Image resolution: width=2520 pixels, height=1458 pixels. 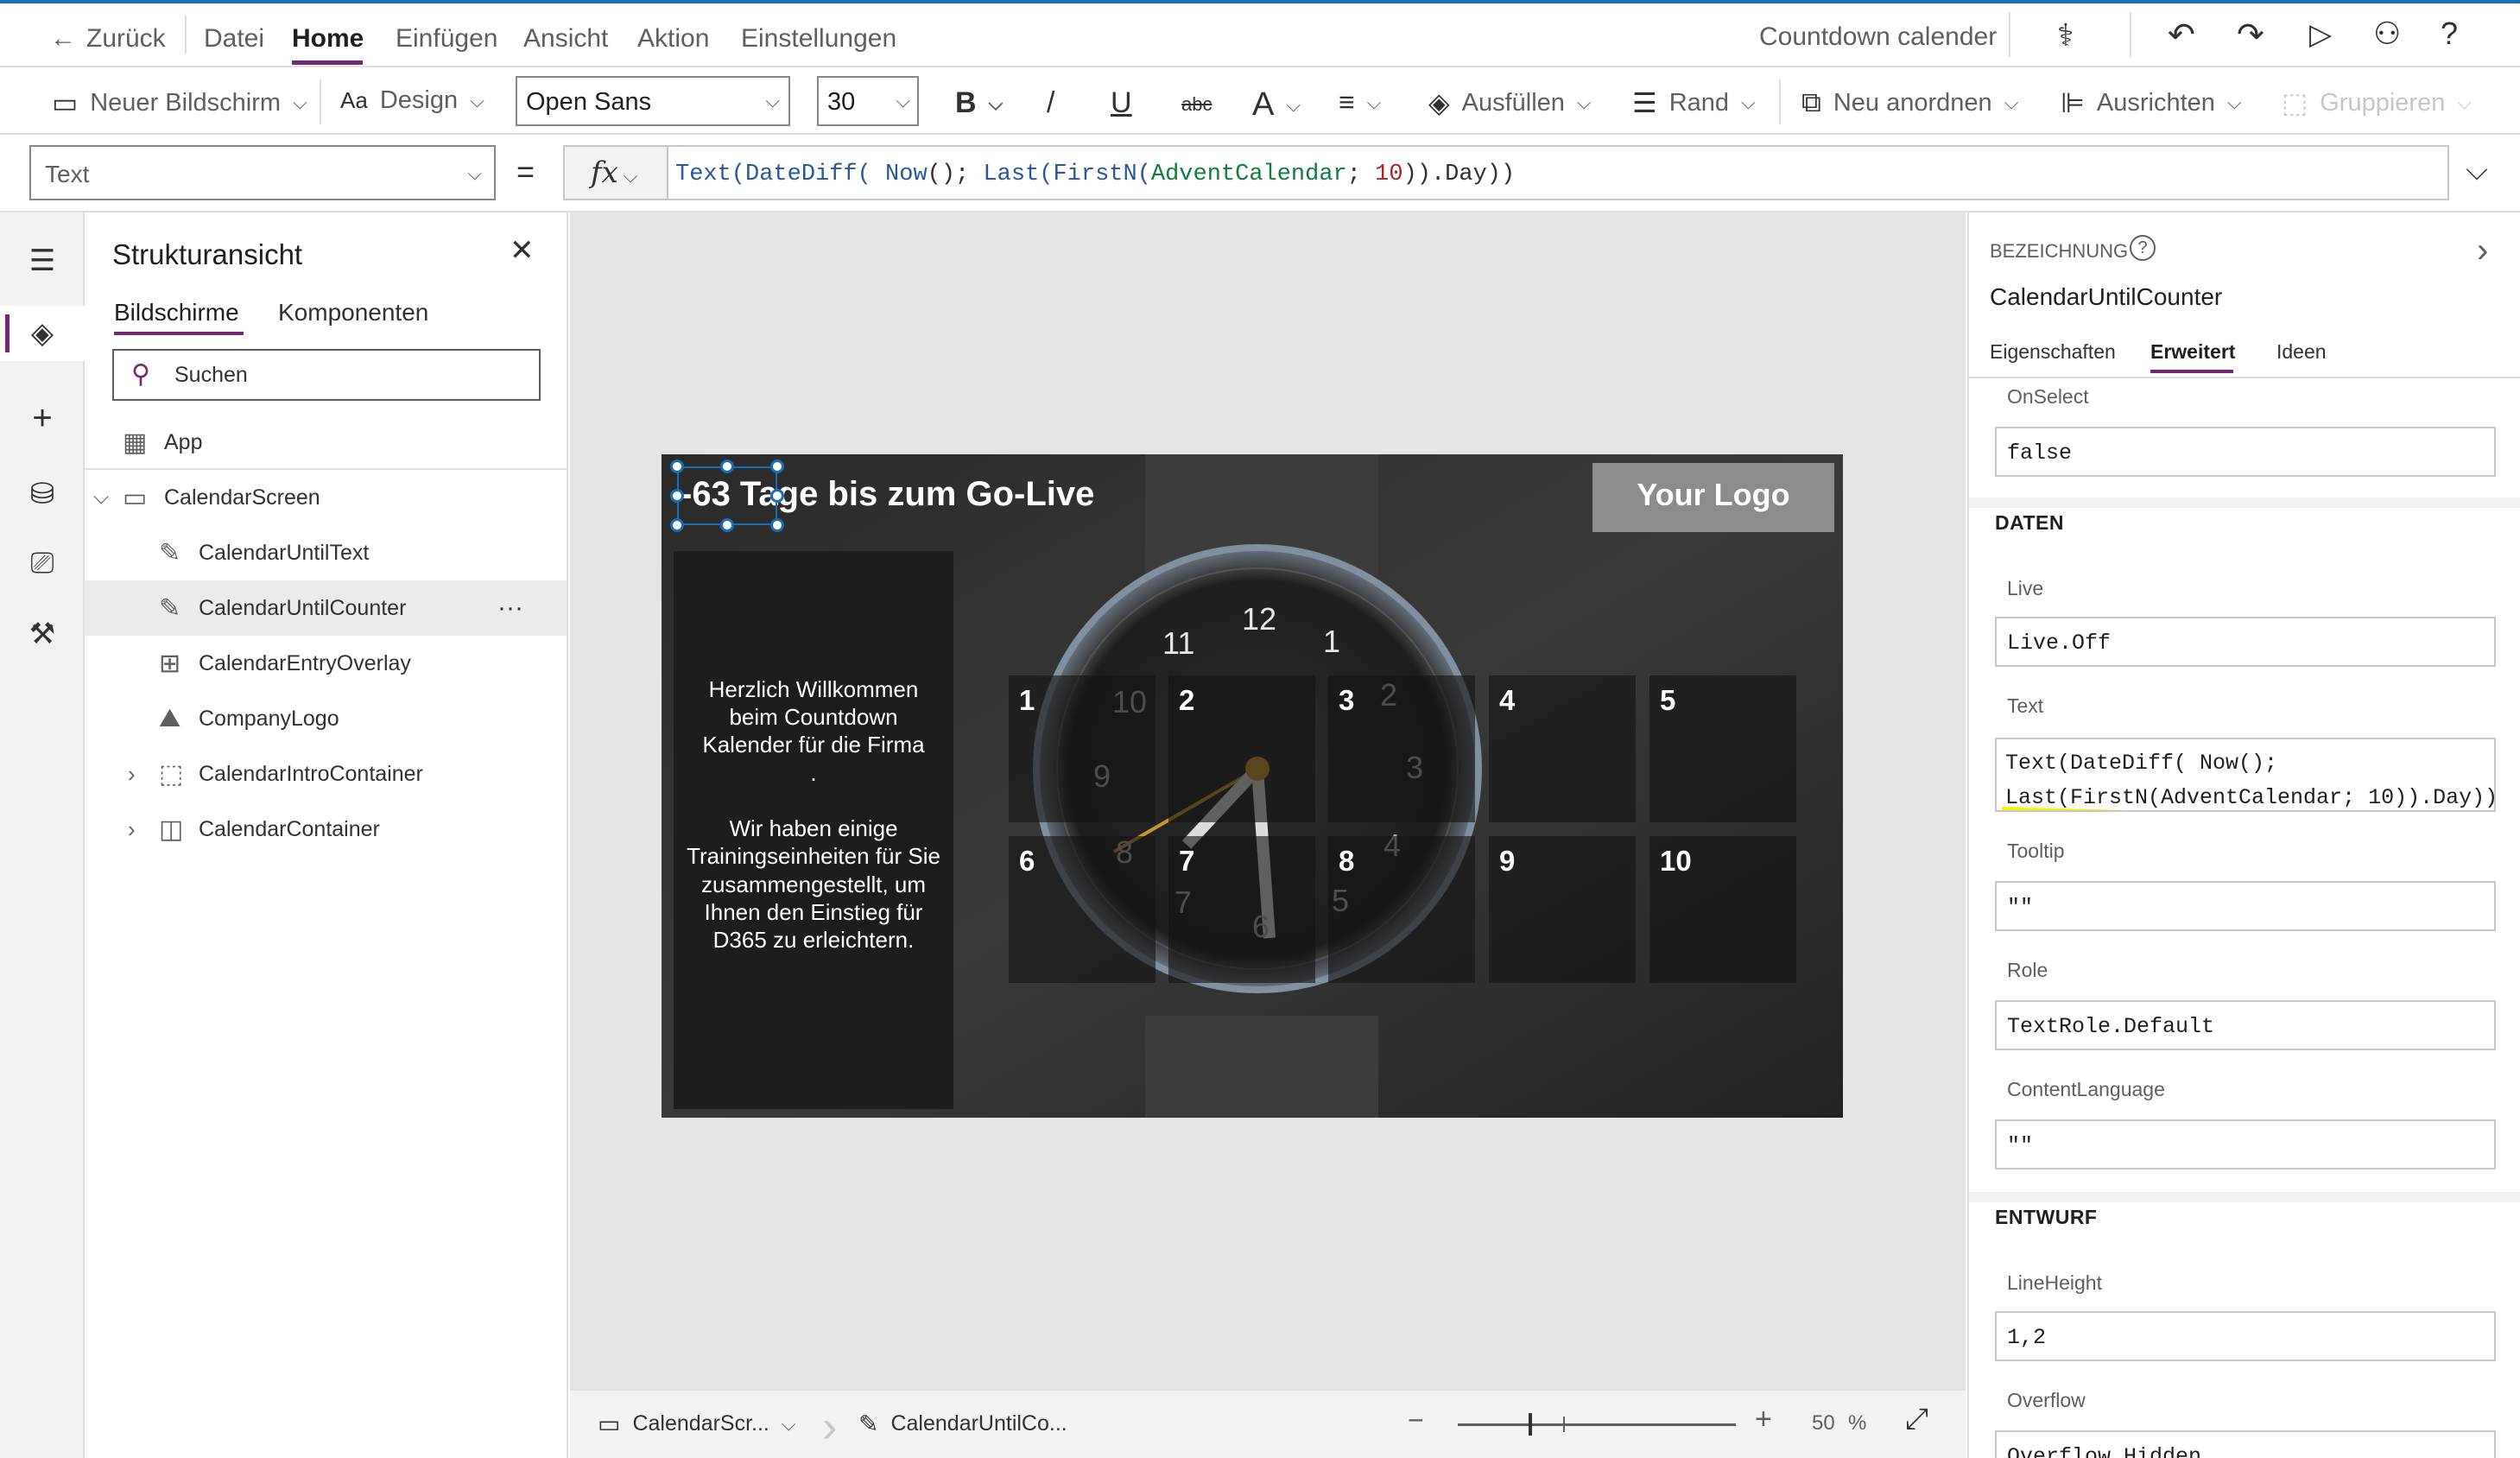 What do you see at coordinates (42, 563) in the screenshot?
I see `media-icon: ⎚` at bounding box center [42, 563].